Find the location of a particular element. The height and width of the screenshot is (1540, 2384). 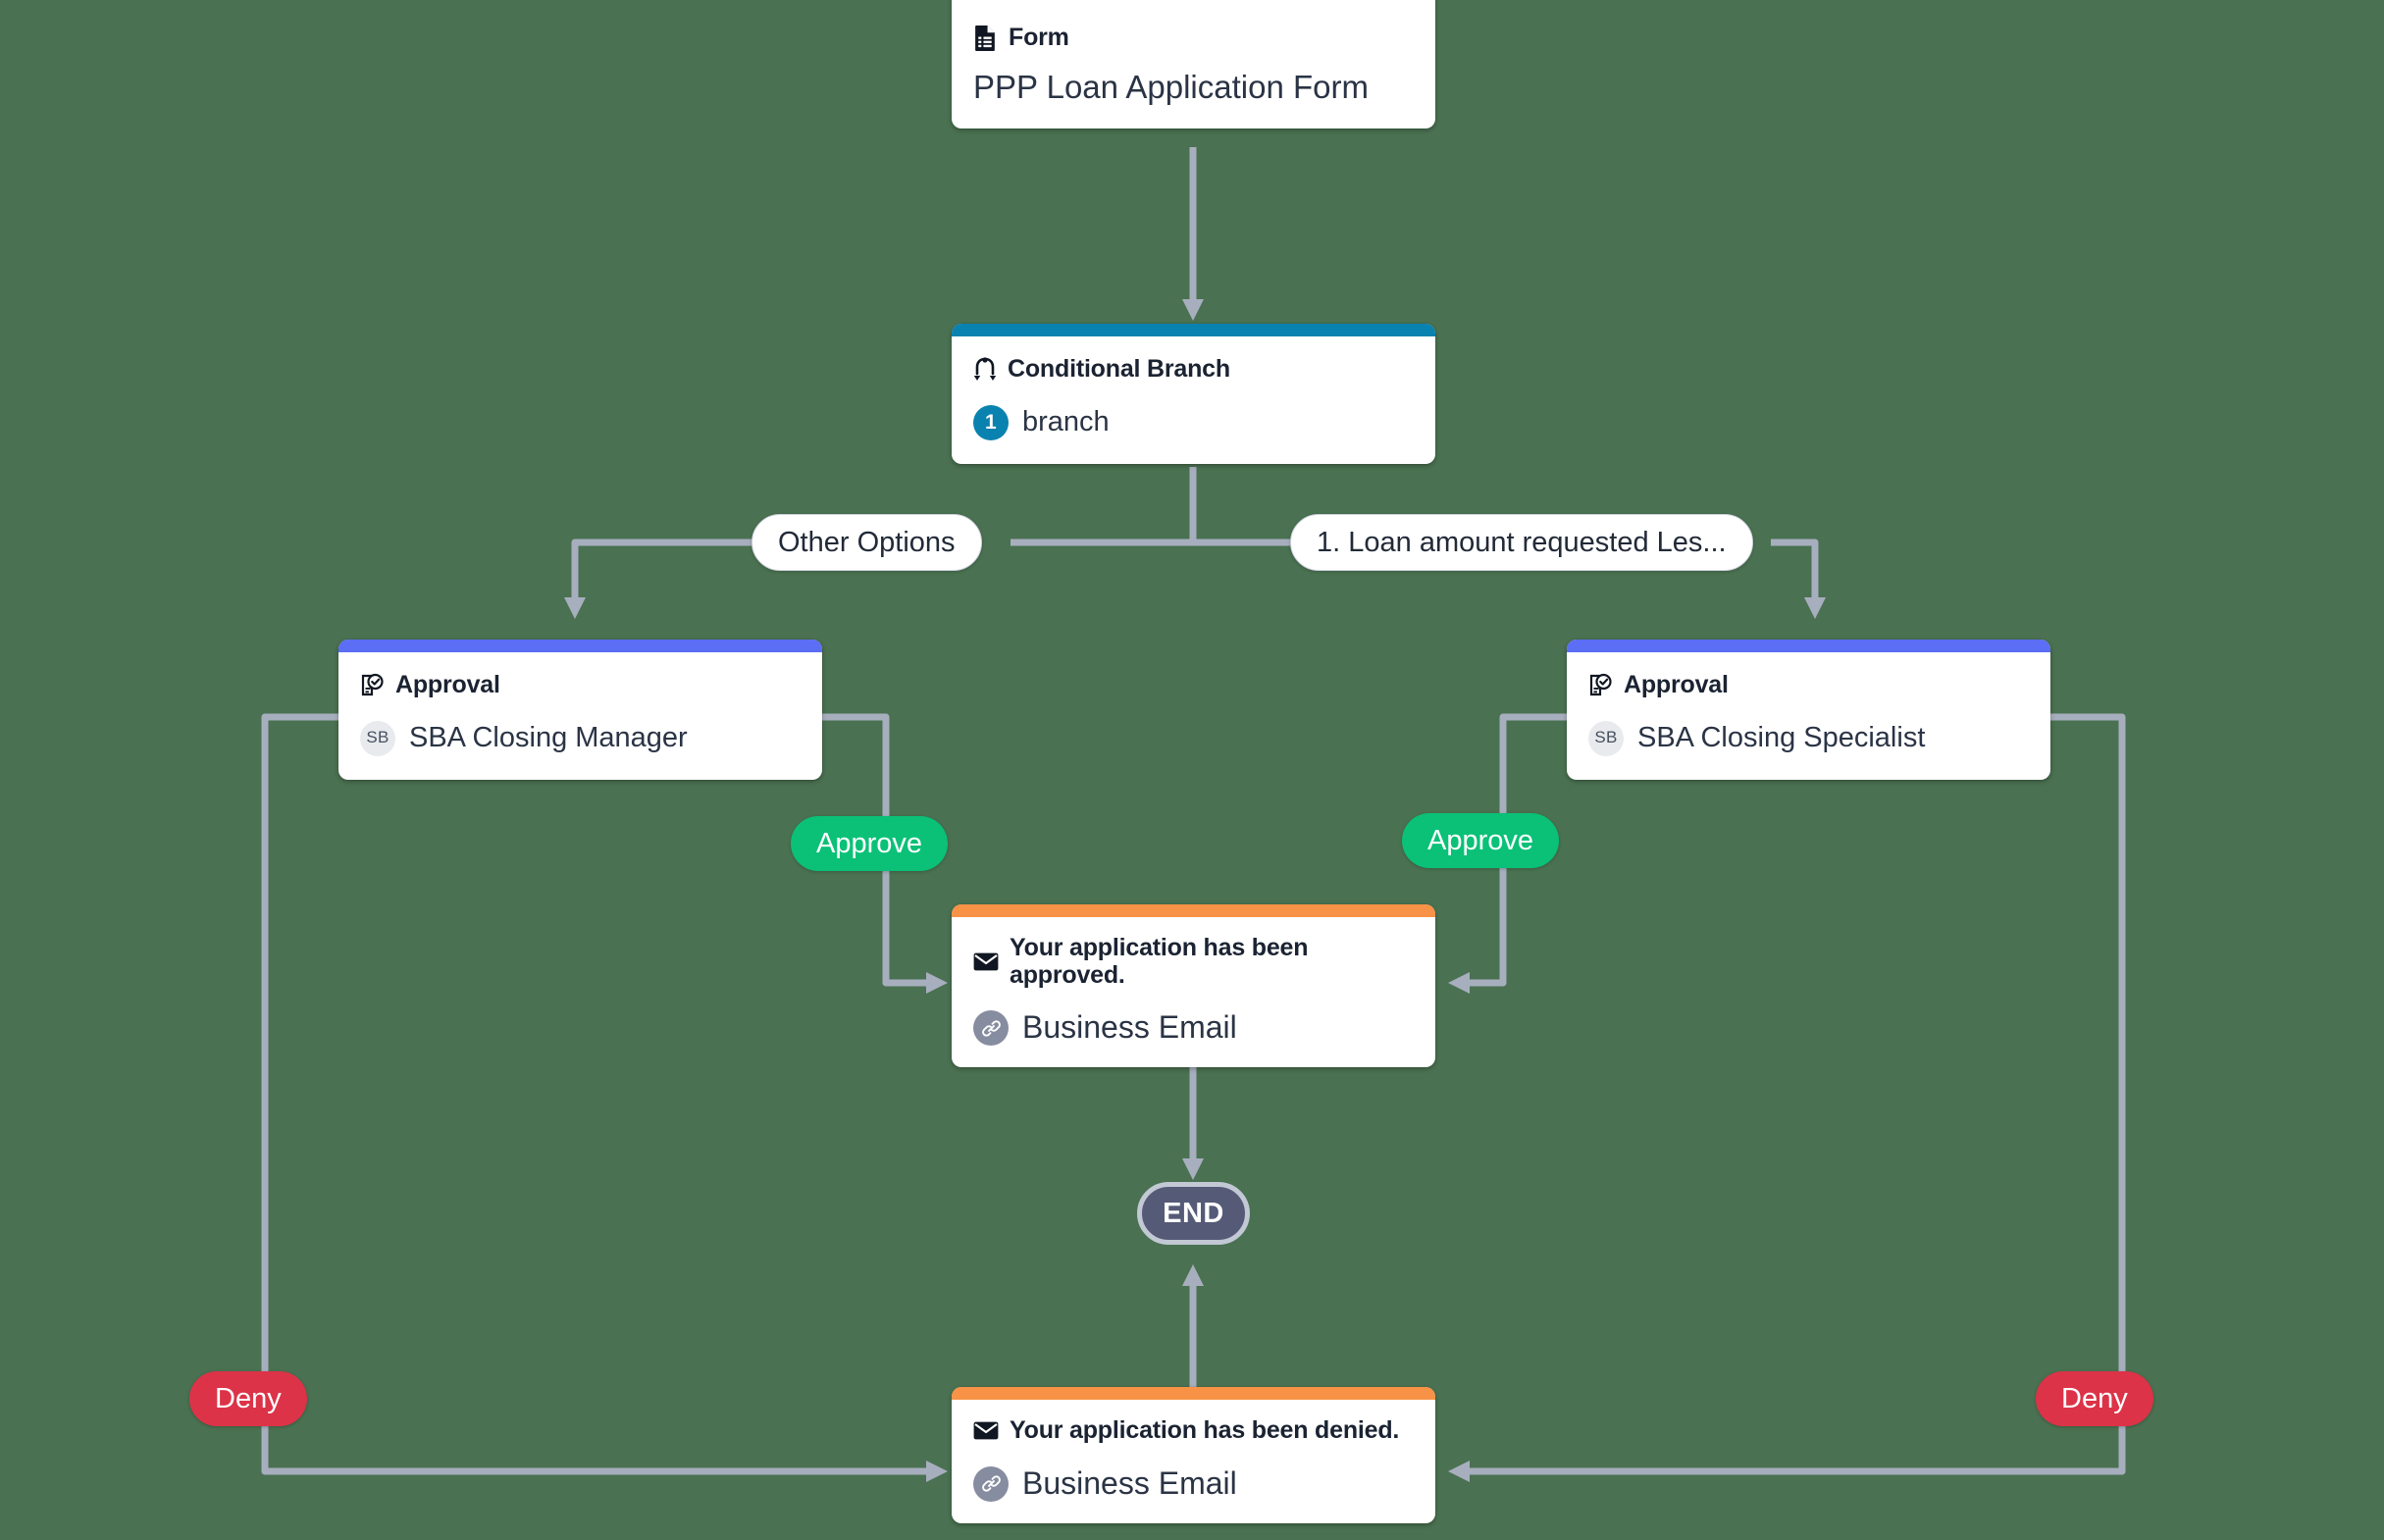

node-approval-right-type-label: Approval is located at coordinates (1676, 684).